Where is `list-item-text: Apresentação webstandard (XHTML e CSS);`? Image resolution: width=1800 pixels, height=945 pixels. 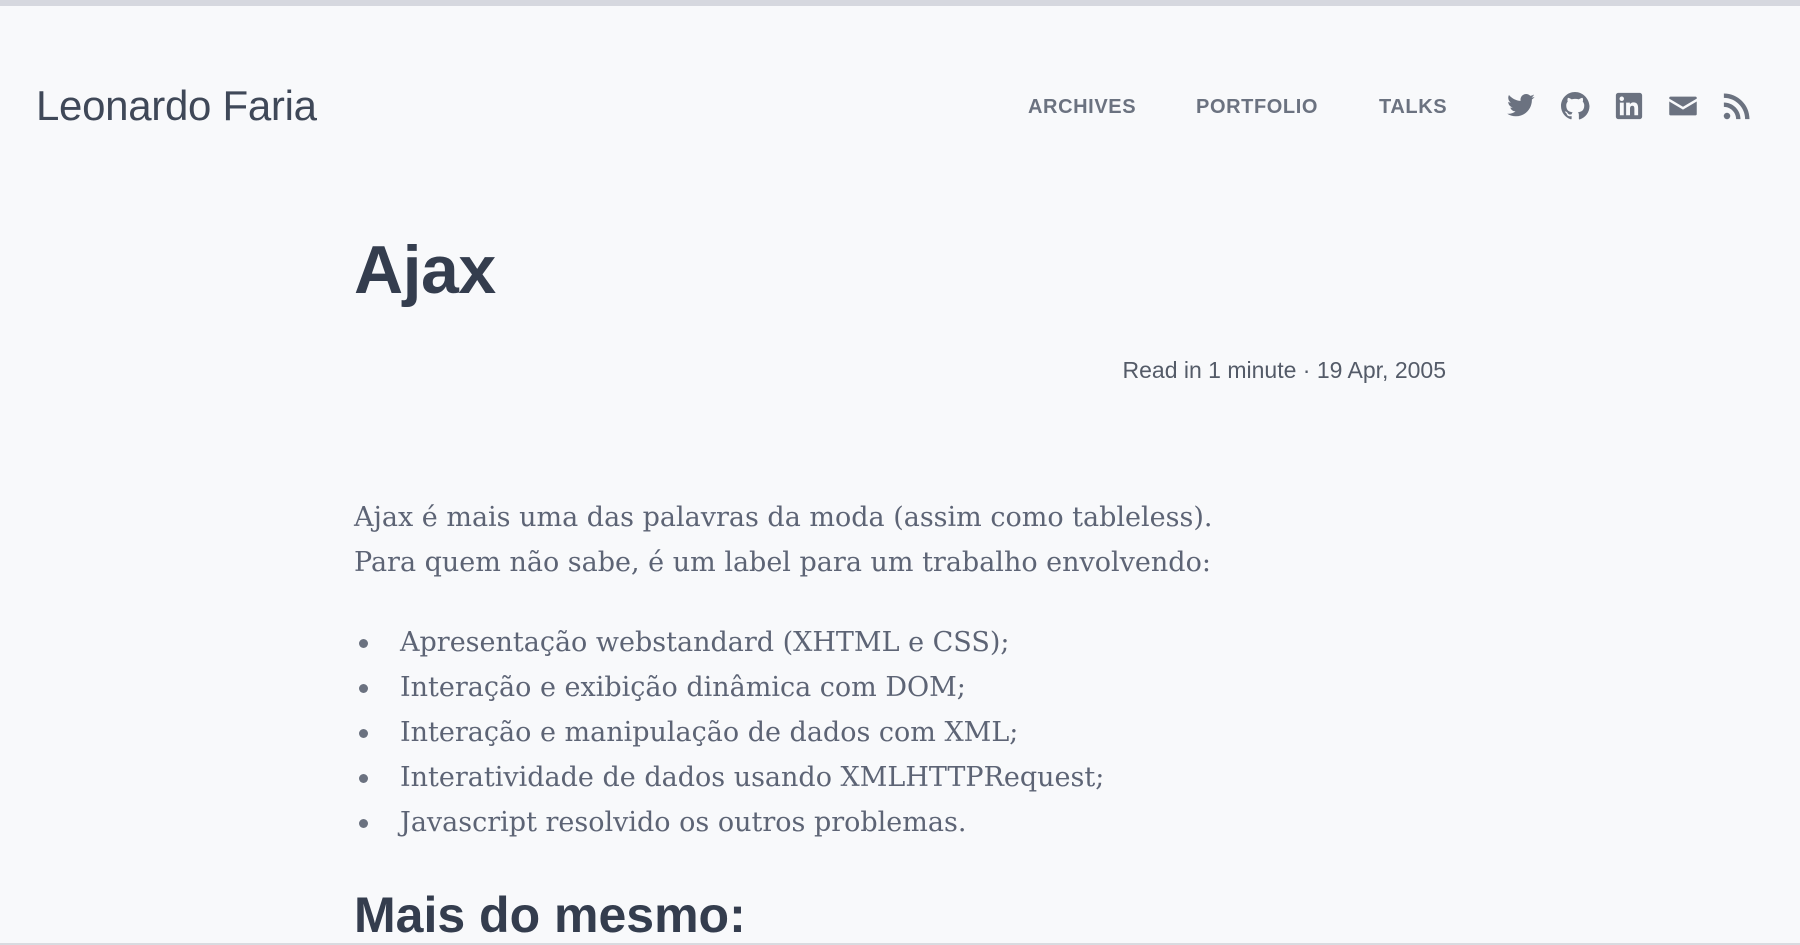 list-item-text: Apresentação webstandard (XHTML e CSS); is located at coordinates (705, 642).